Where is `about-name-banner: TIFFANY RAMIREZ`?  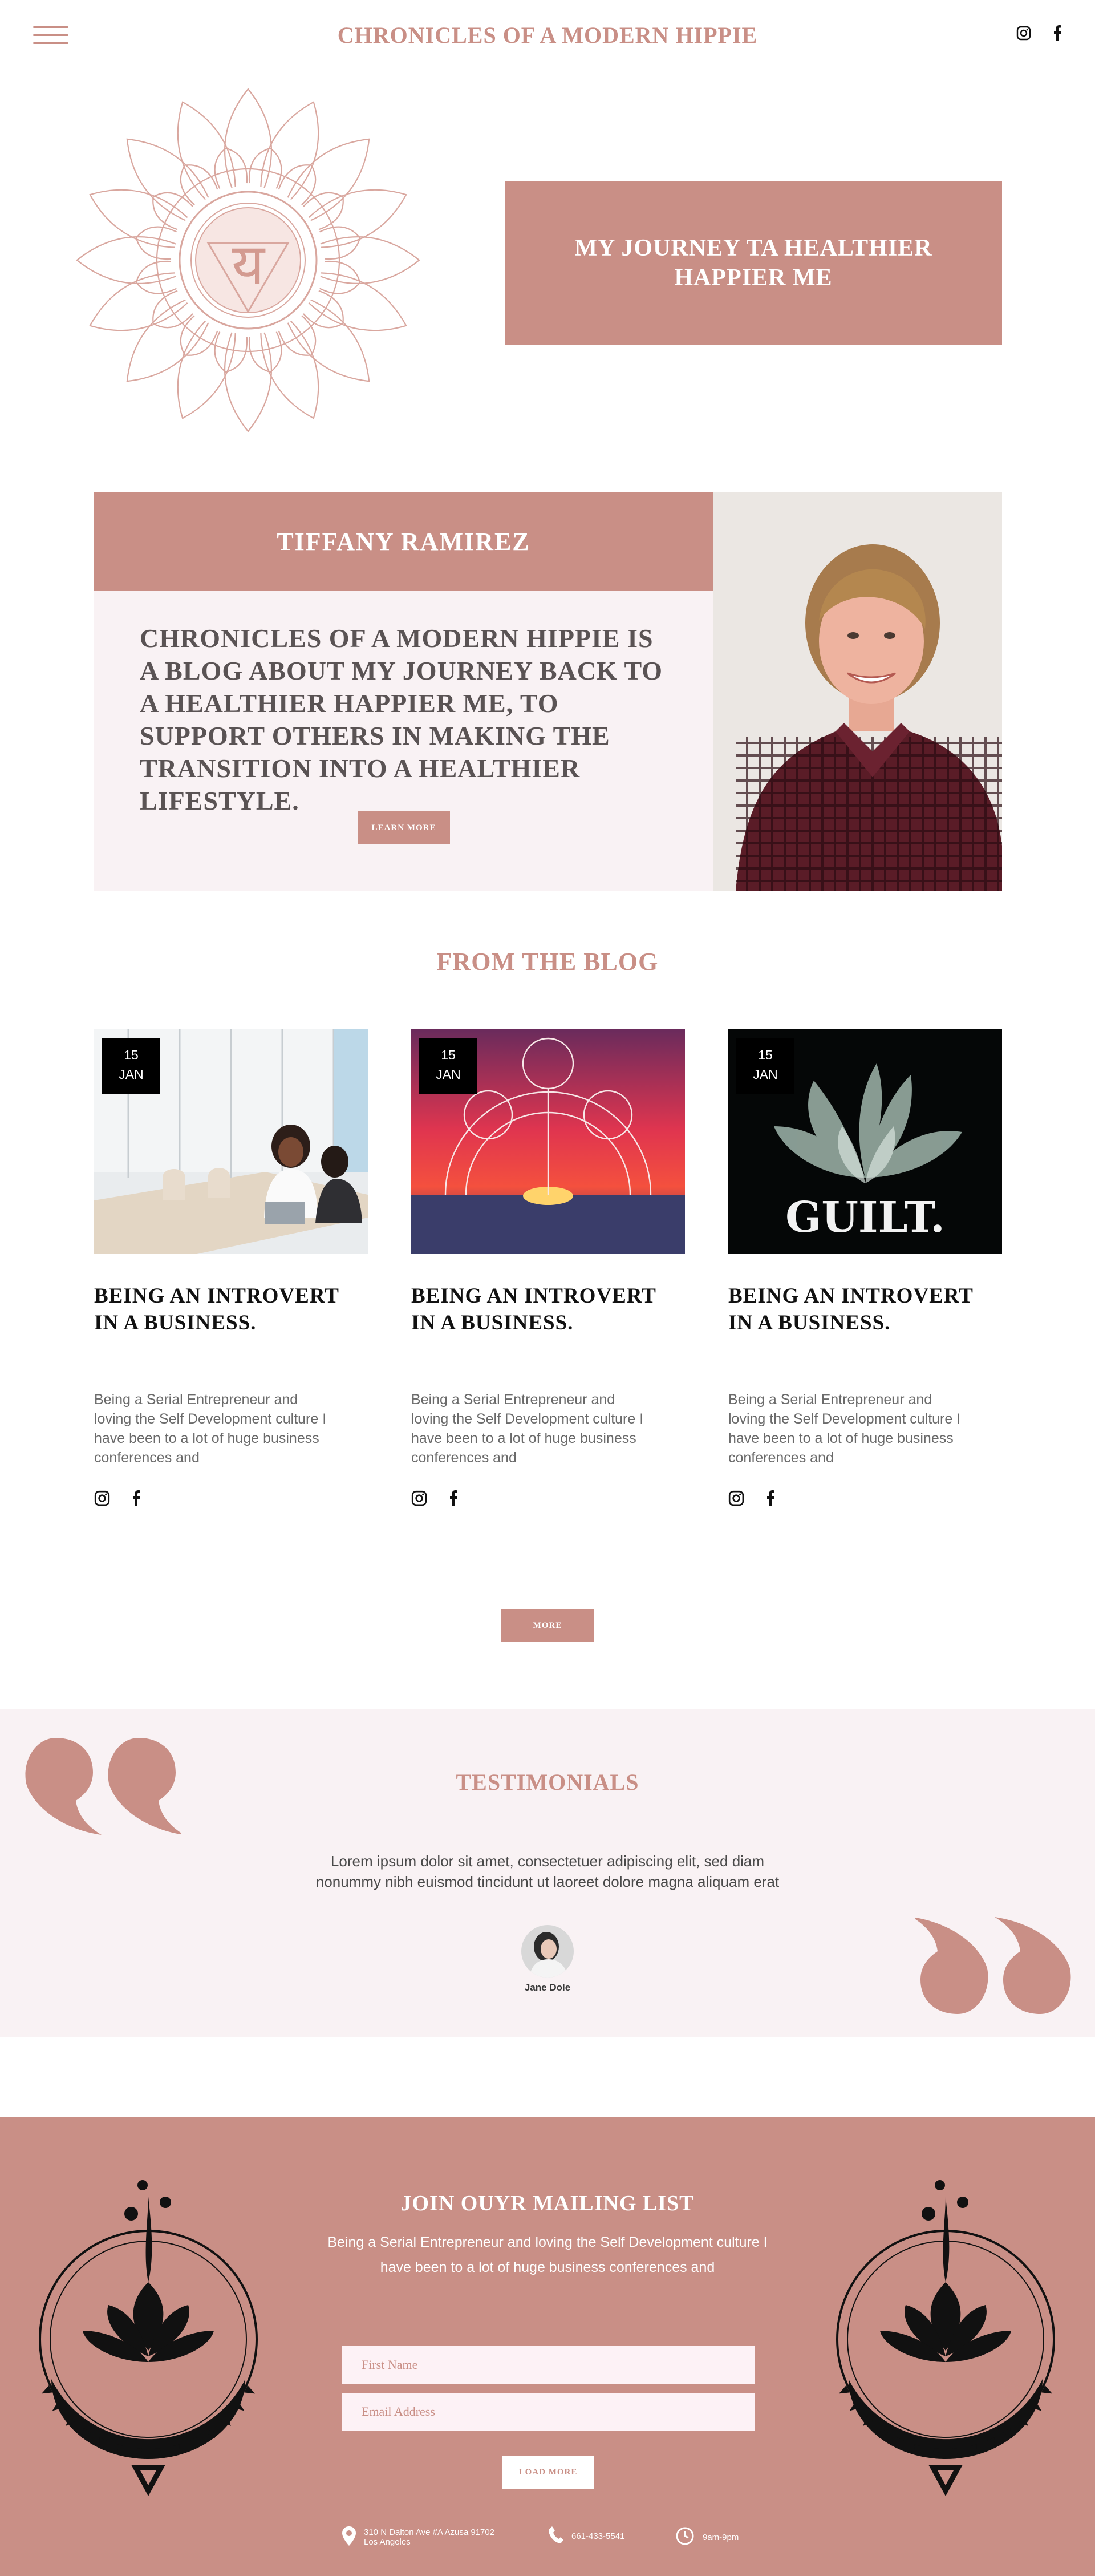 about-name-banner: TIFFANY RAMIREZ is located at coordinates (403, 541).